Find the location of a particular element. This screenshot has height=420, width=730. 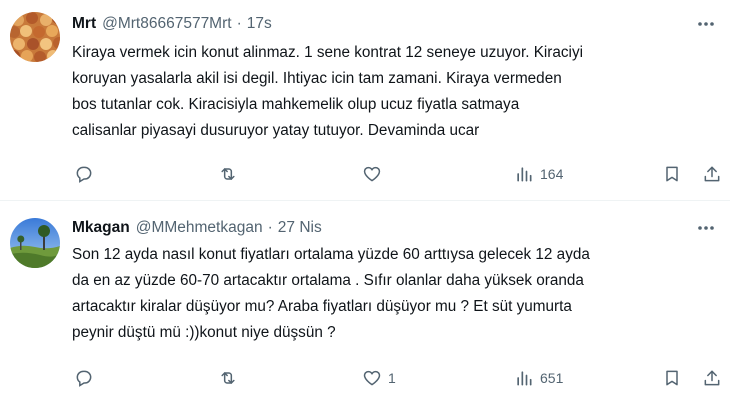

timestamp: 17s is located at coordinates (259, 24).